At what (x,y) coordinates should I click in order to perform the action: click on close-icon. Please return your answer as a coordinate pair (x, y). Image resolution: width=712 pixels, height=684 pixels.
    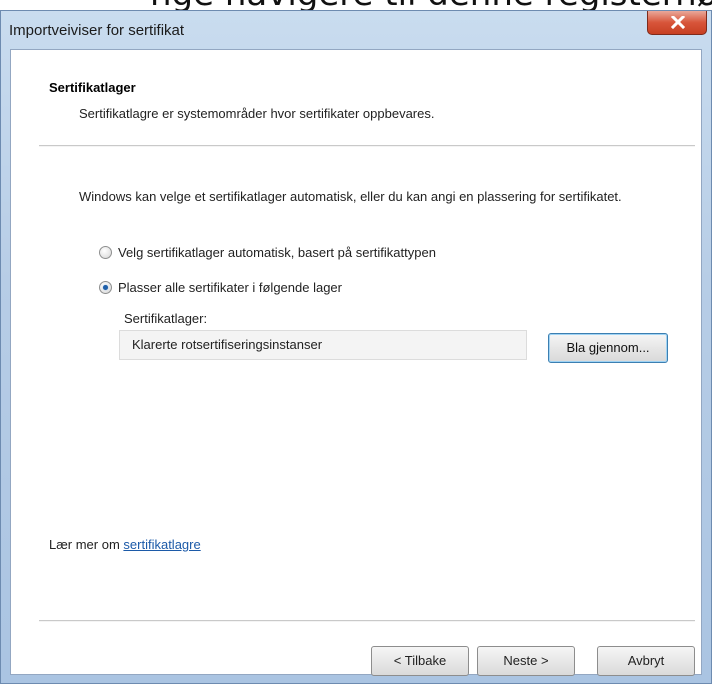
    Looking at the image, I should click on (678, 22).